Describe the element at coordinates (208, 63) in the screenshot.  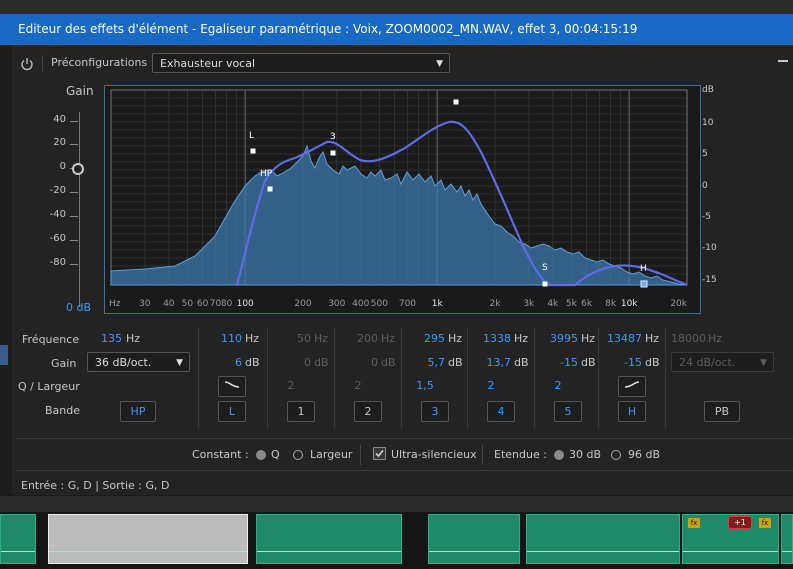
I see `presets-value: Exhausteur vocal` at that location.